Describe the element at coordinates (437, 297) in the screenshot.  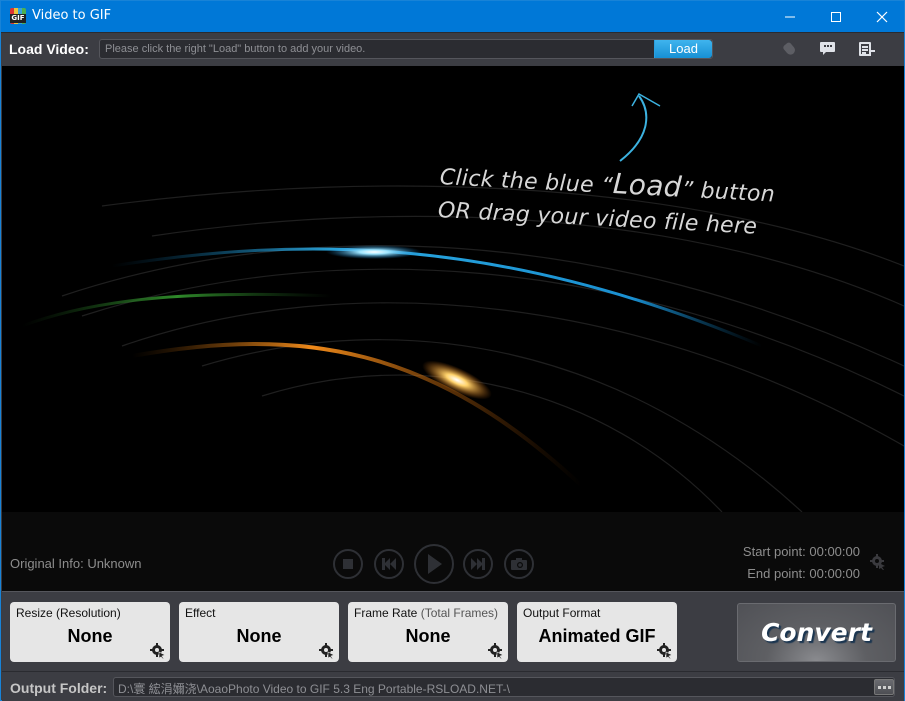
I see `blue-streak` at that location.